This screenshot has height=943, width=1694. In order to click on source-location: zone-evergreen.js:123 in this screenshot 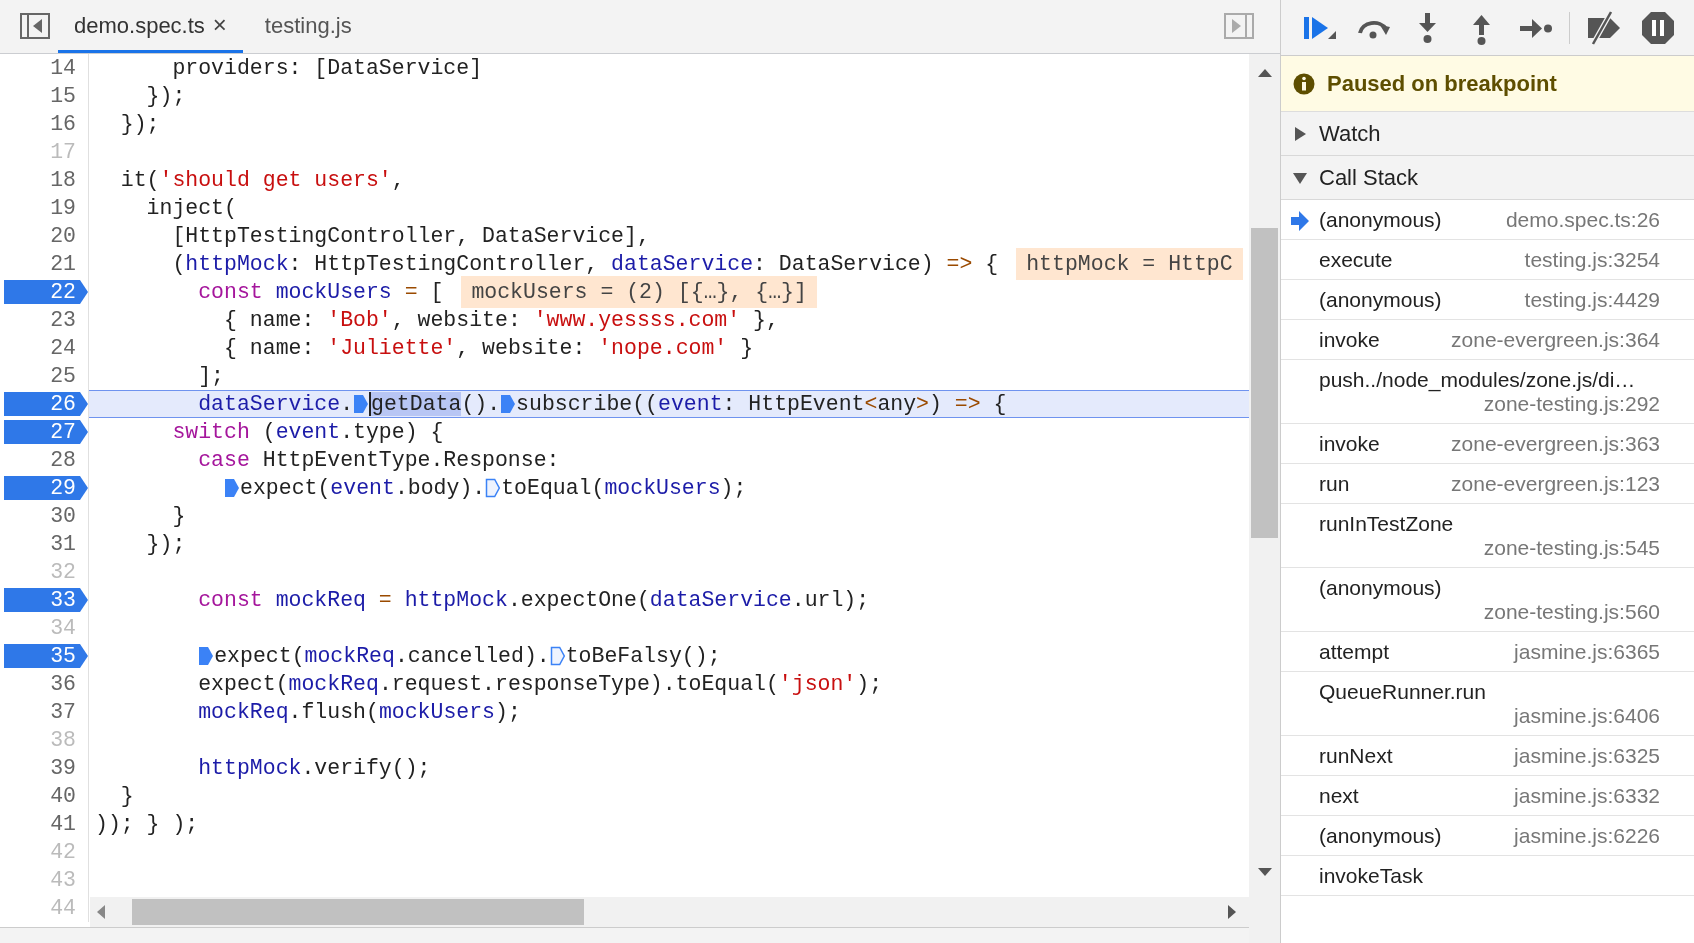, I will do `click(1555, 483)`.